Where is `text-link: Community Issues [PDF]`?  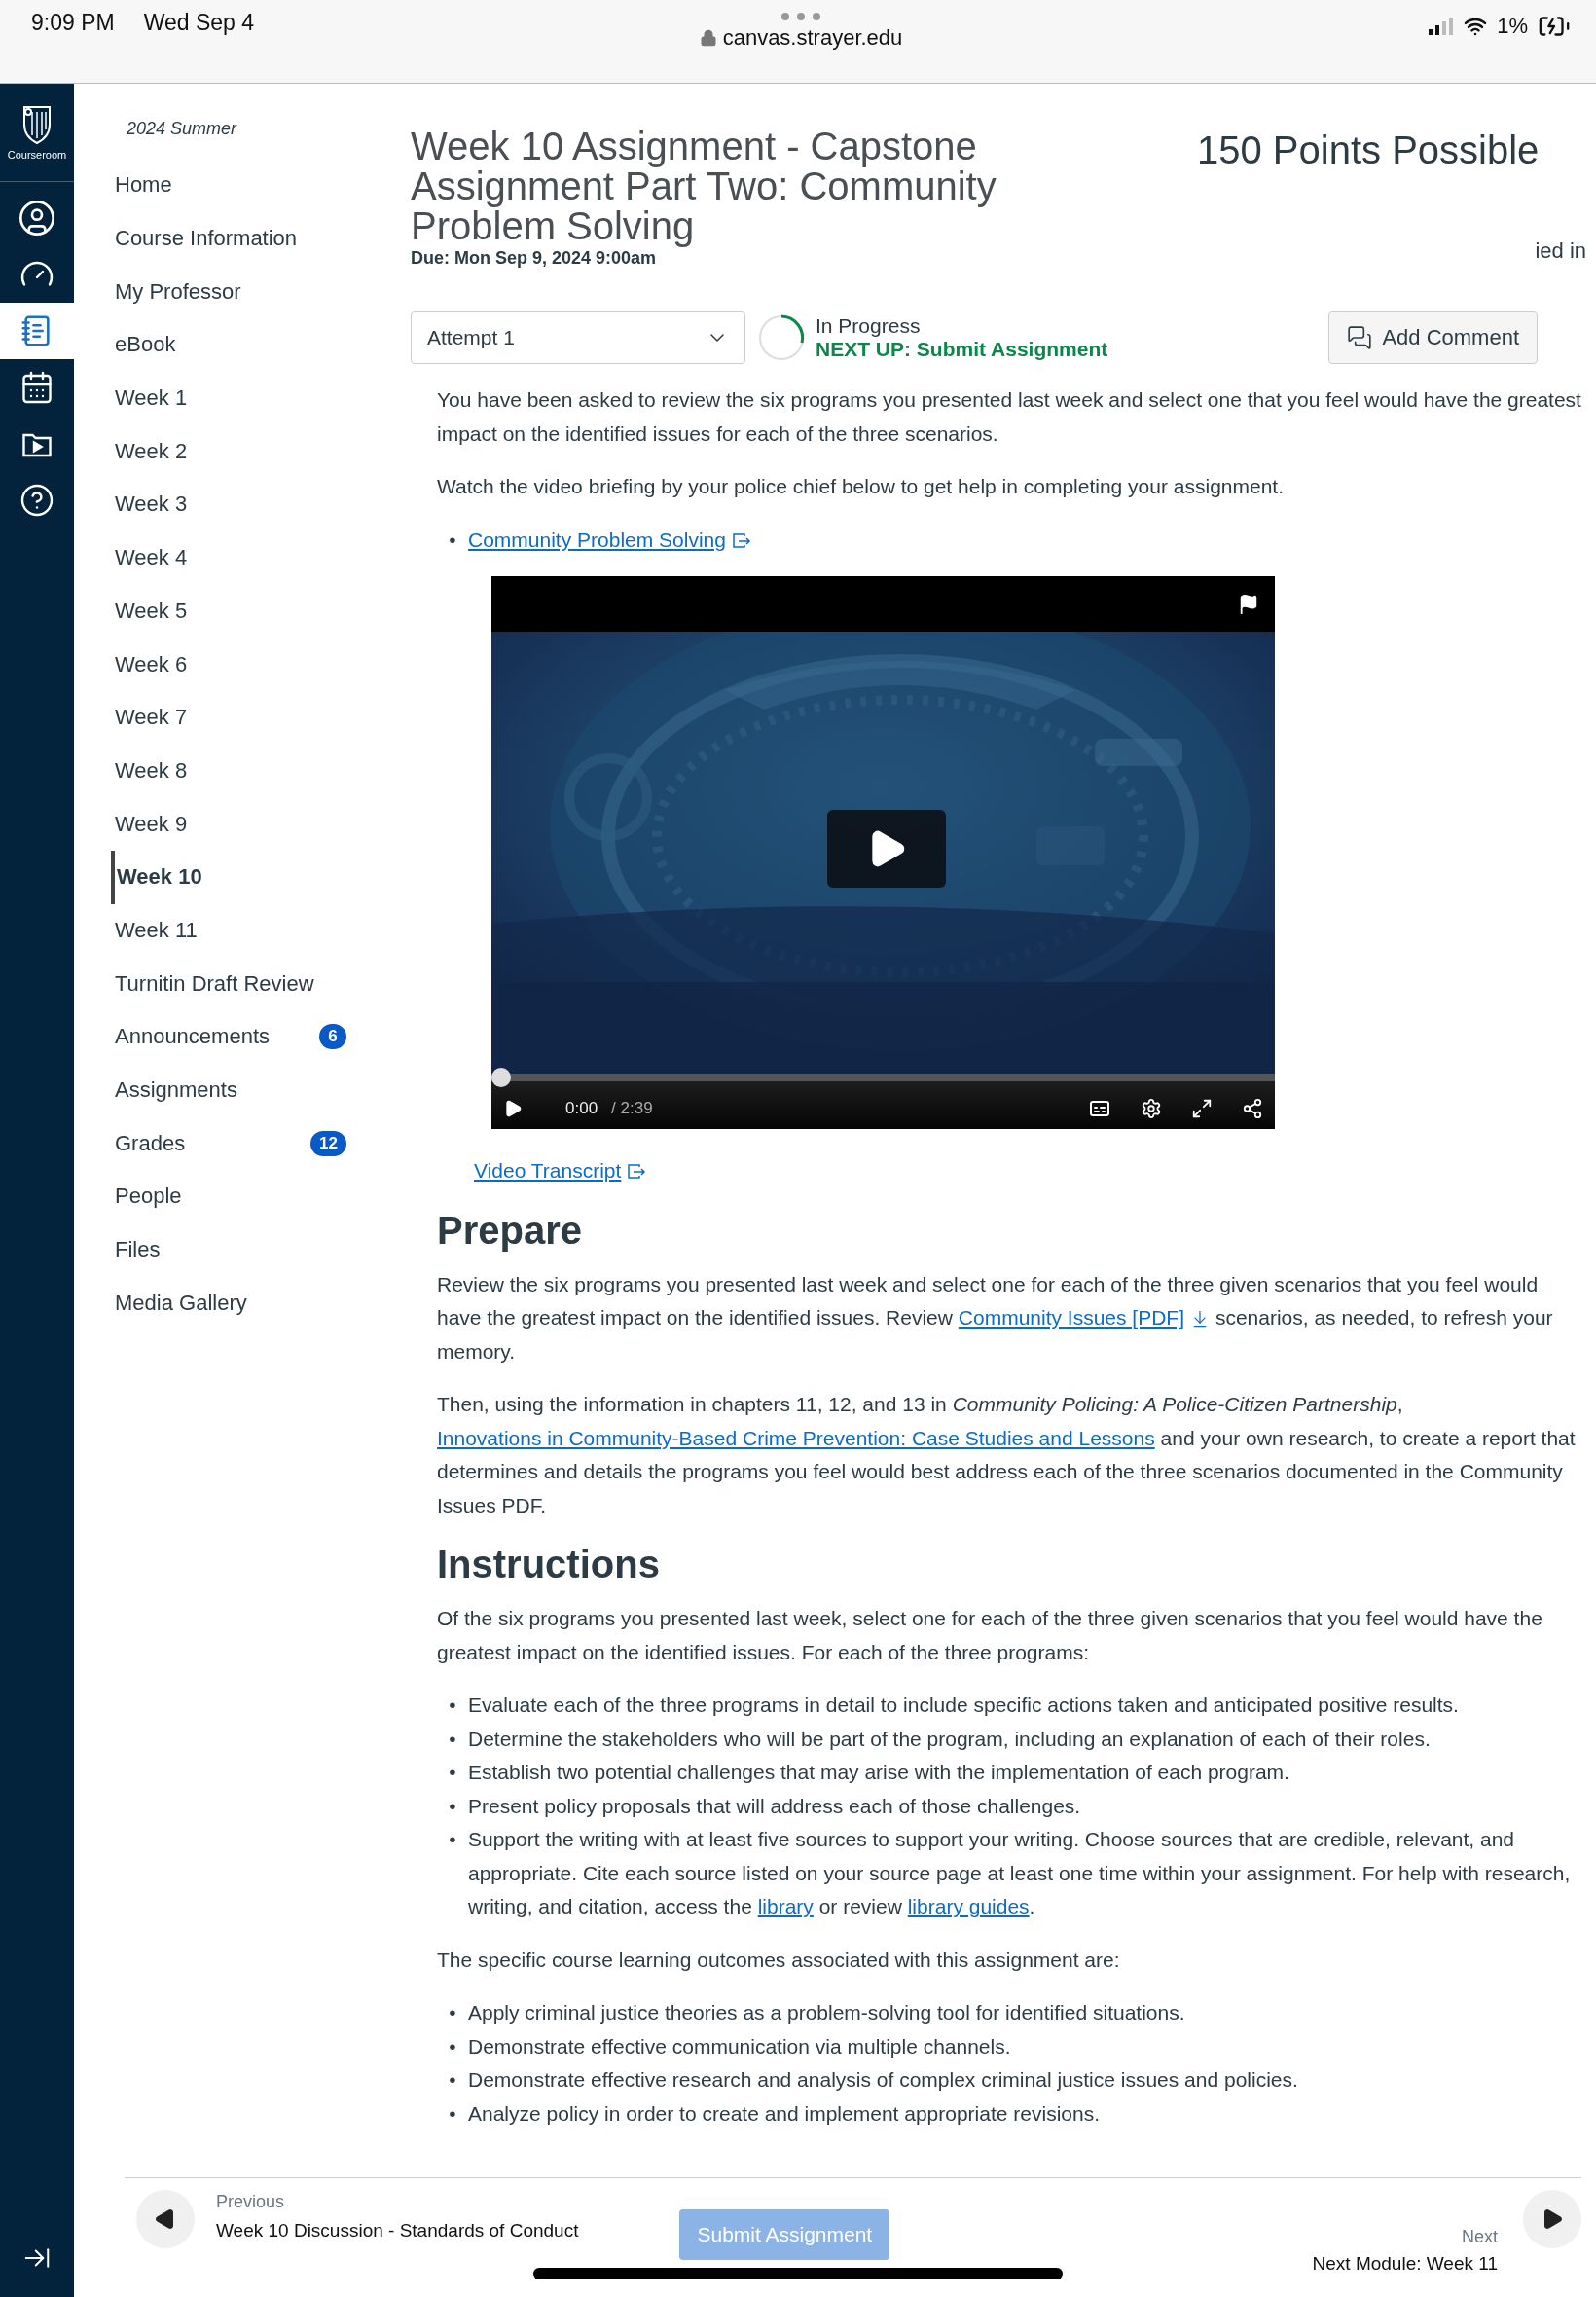 text-link: Community Issues [PDF] is located at coordinates (1071, 1318).